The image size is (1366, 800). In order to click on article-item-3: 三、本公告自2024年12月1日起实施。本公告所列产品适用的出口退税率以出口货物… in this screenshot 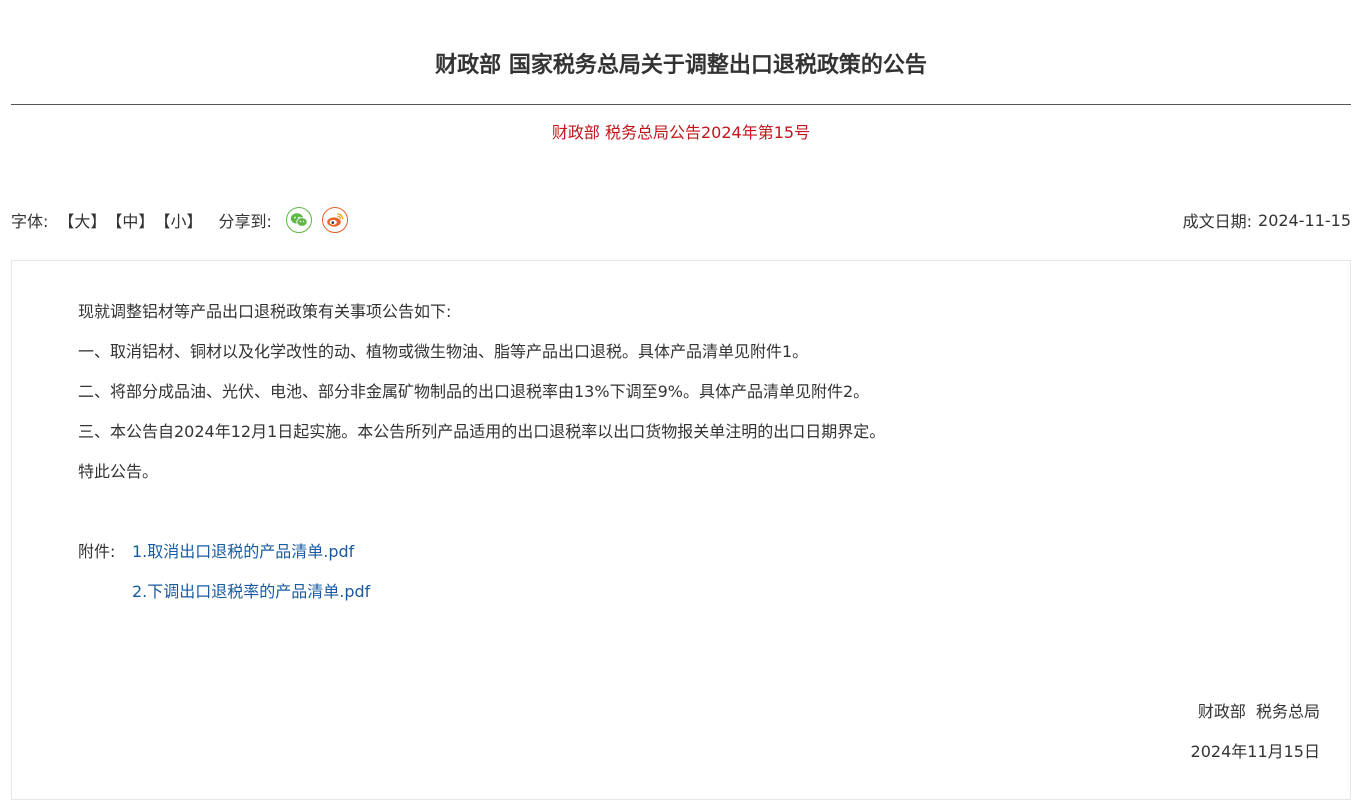, I will do `click(482, 431)`.